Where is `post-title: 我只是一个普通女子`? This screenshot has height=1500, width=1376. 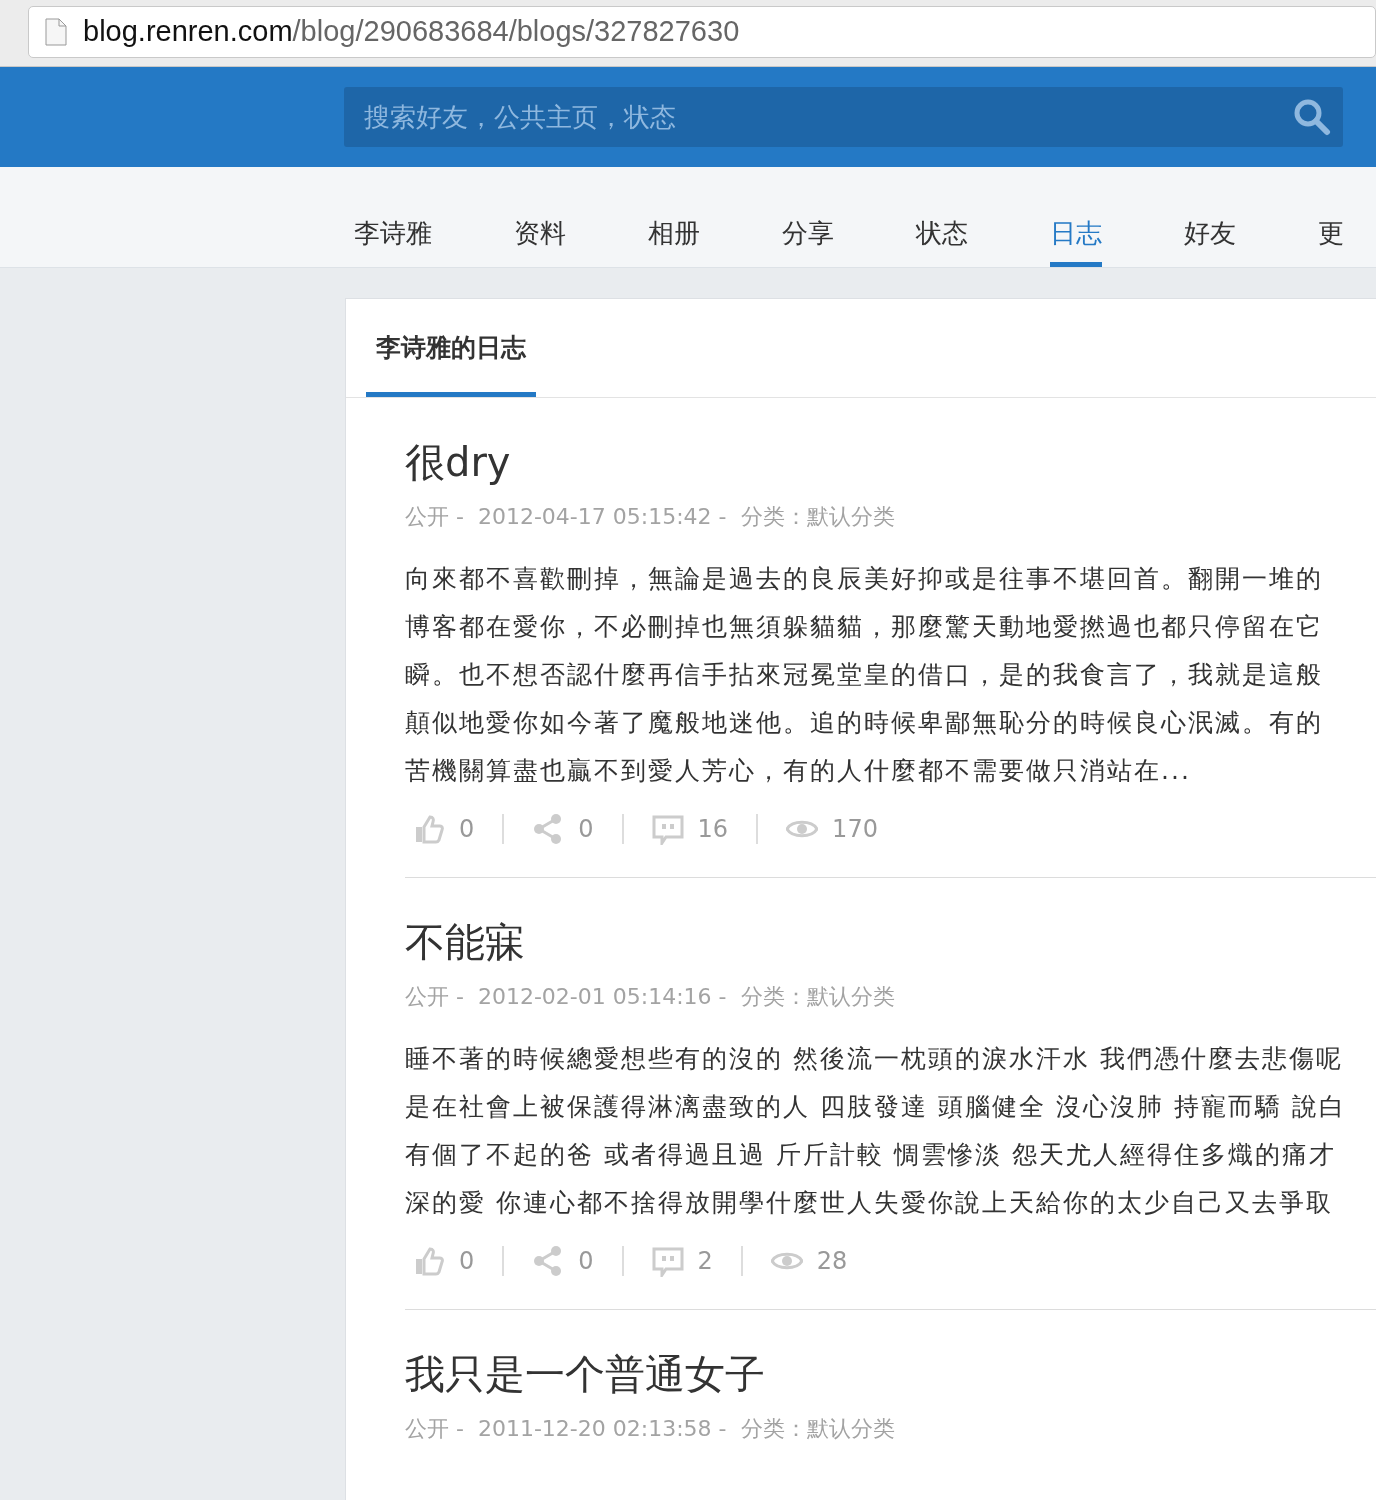 post-title: 我只是一个普通女子 is located at coordinates (890, 1374).